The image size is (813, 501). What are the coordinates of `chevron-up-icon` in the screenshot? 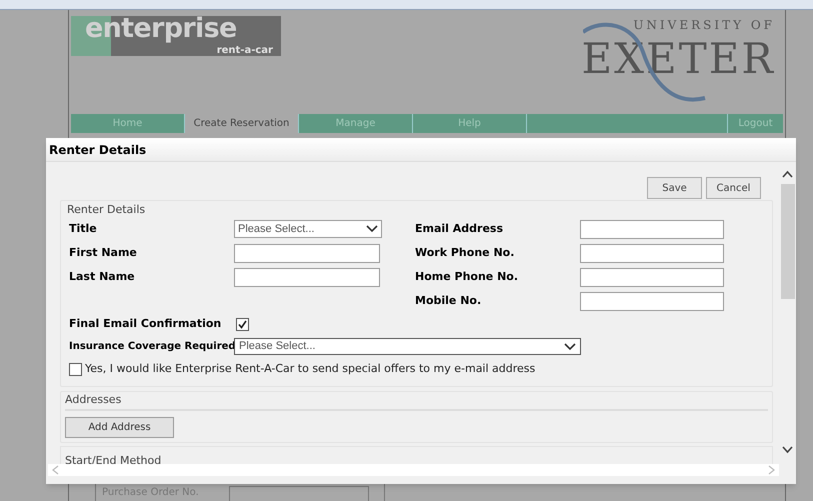 It's located at (787, 174).